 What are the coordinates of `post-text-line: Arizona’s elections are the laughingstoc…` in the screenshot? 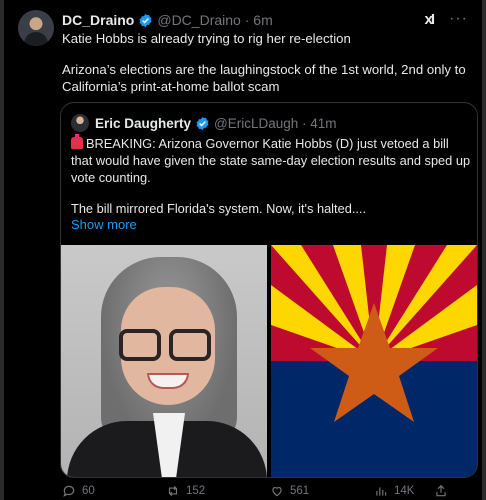 It's located at (264, 78).